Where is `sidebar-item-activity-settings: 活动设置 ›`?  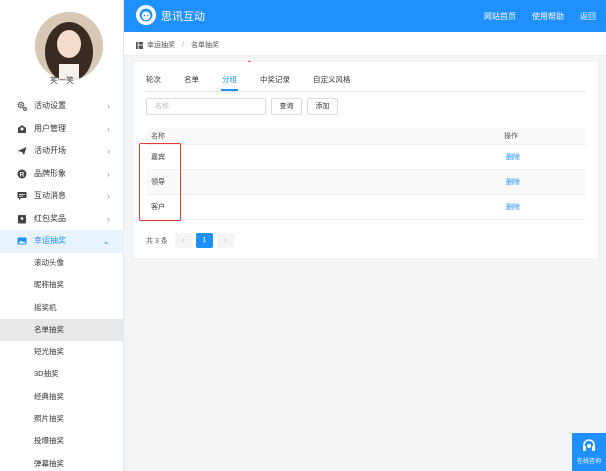 sidebar-item-activity-settings: 活动设置 › is located at coordinates (62, 106).